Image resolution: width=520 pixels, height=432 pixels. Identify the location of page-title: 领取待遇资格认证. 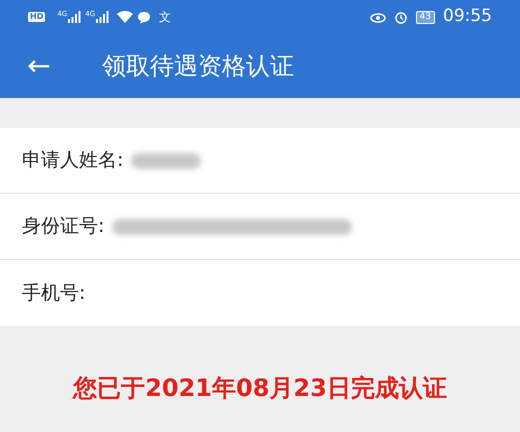
(198, 66).